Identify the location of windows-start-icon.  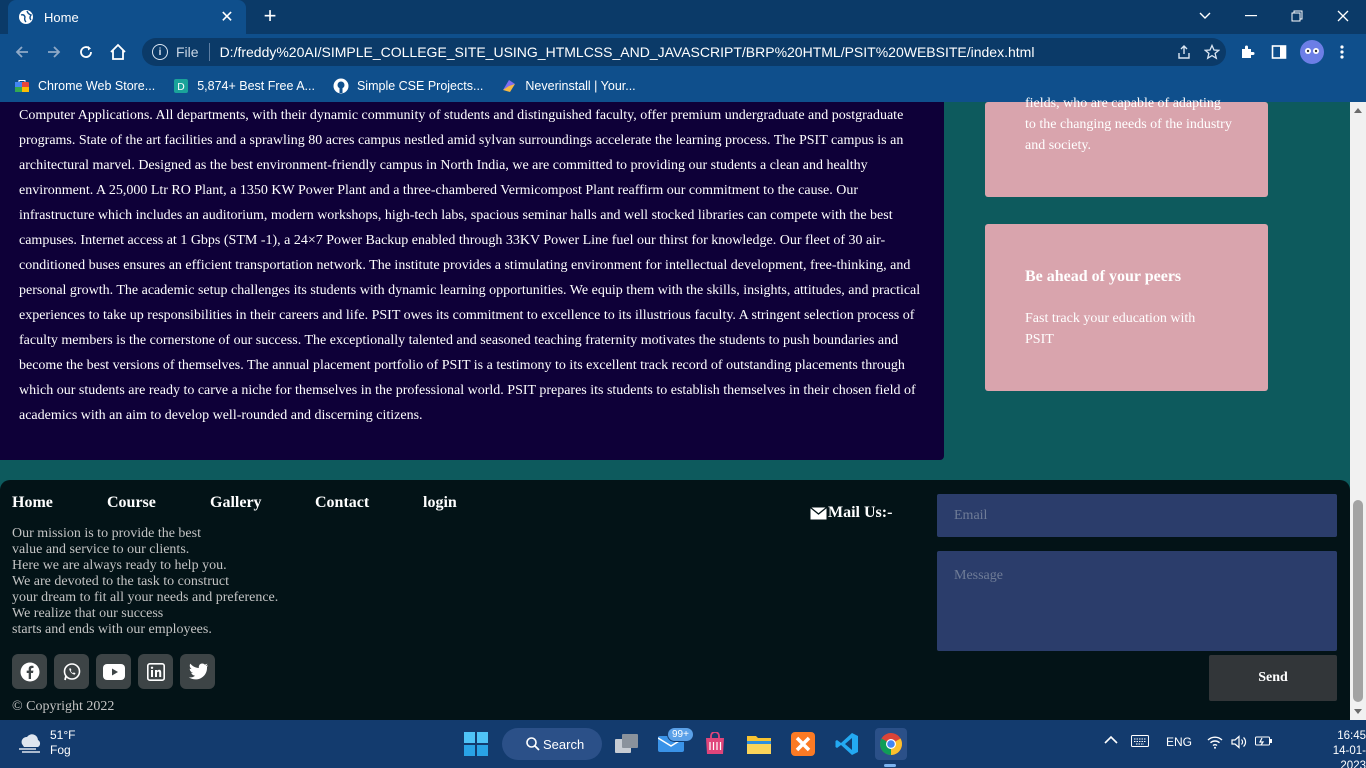
(476, 744).